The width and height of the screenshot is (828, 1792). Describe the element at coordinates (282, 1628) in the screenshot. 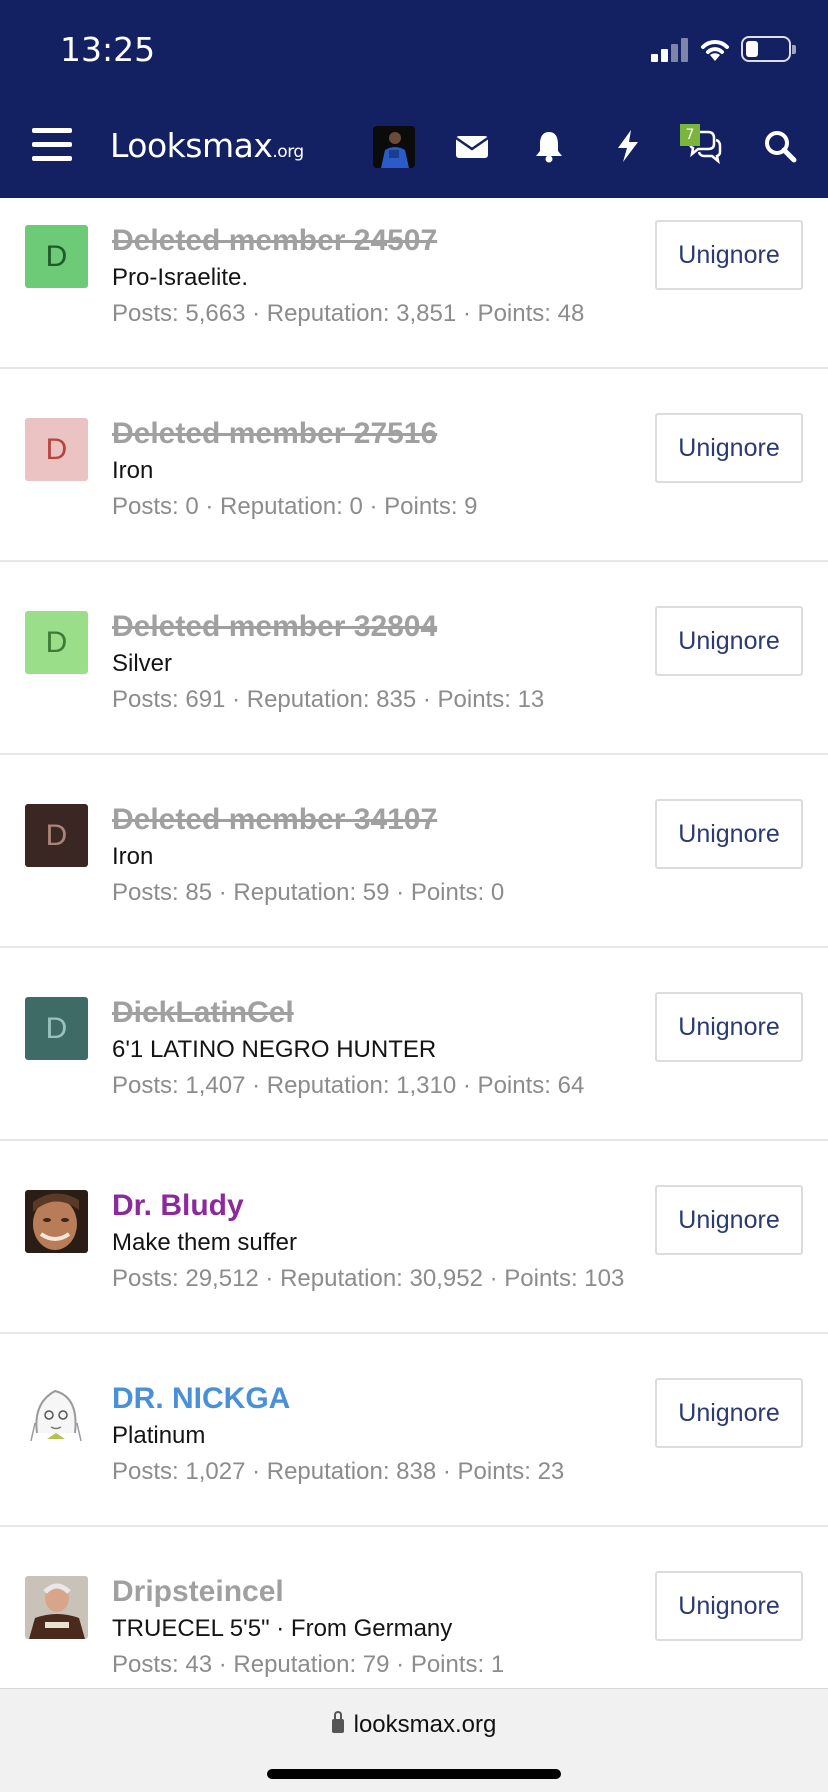

I see `member-title: TRUECEL 5'5" · From Germany` at that location.